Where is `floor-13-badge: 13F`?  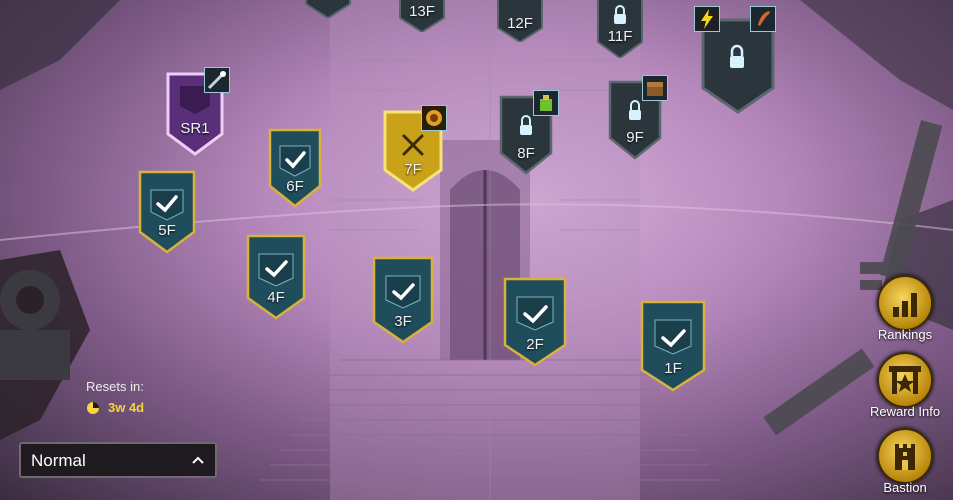 floor-13-badge: 13F is located at coordinates (422, 17).